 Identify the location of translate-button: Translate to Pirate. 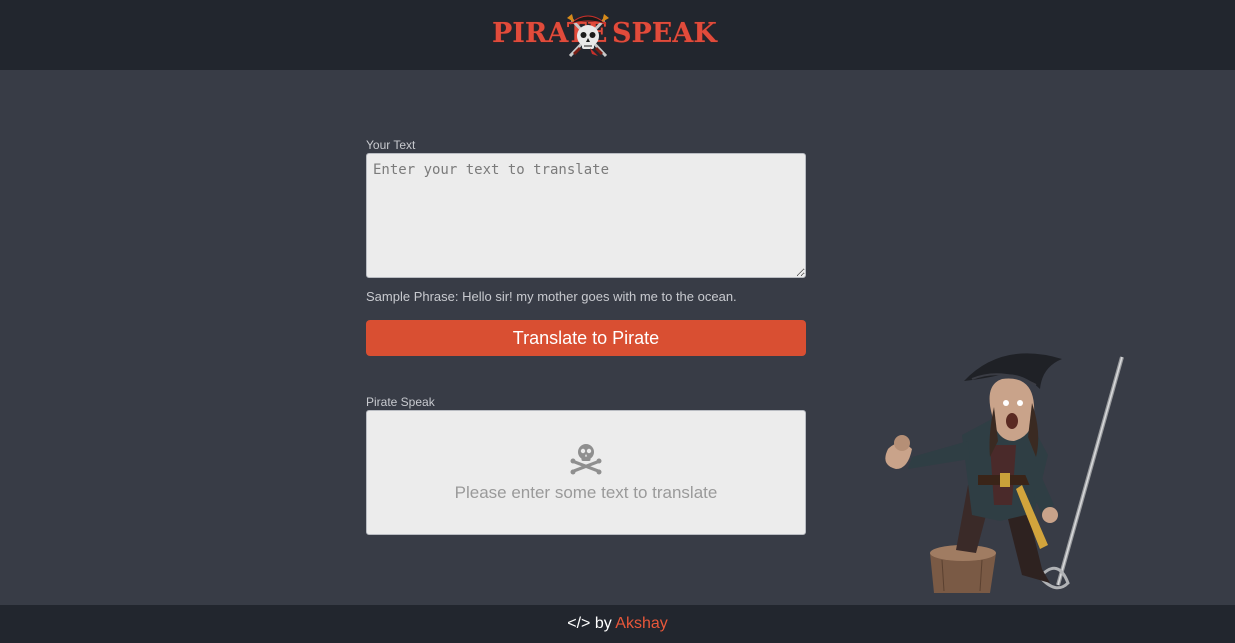
(586, 338).